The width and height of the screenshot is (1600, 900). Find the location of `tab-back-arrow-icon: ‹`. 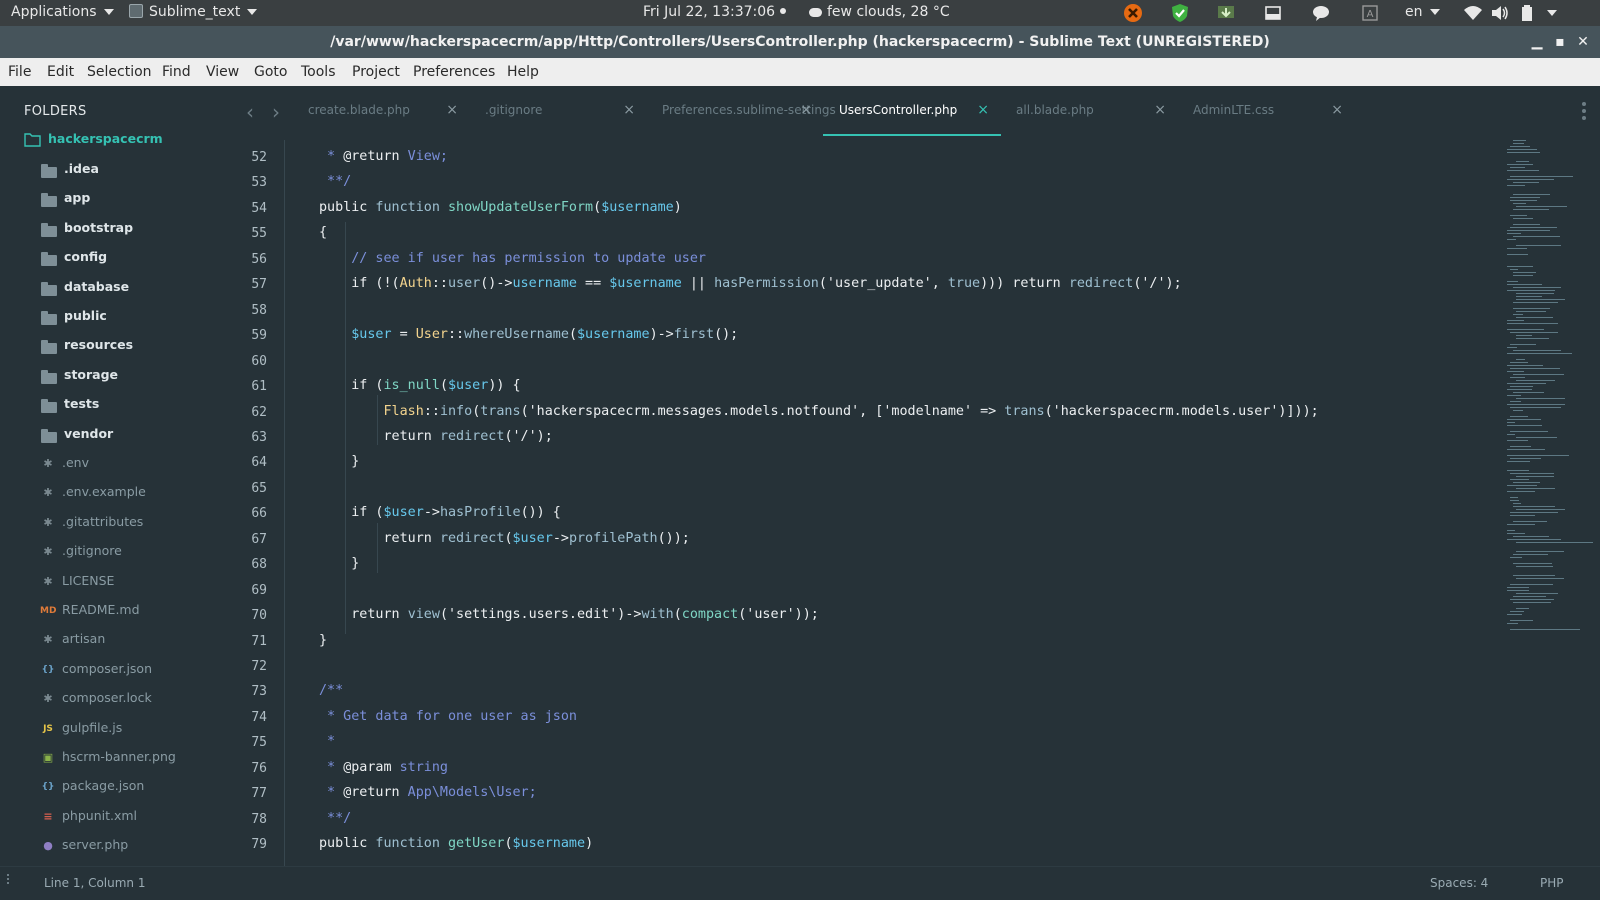

tab-back-arrow-icon: ‹ is located at coordinates (250, 112).